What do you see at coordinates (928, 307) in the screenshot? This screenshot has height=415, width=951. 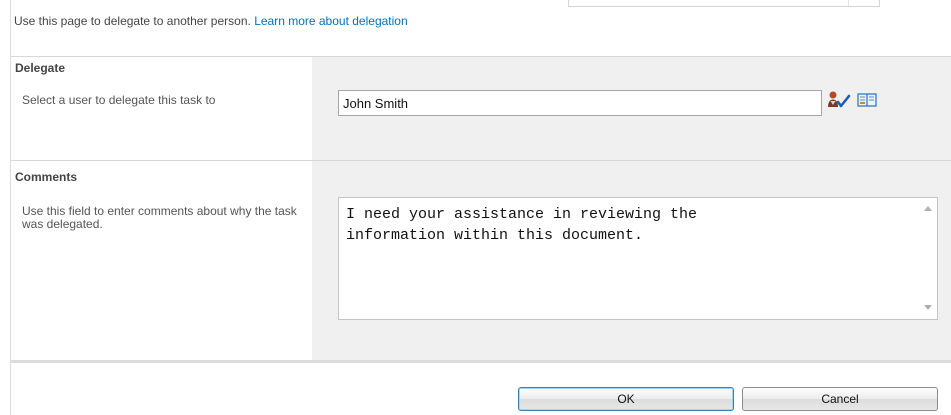 I see `scroll-down-icon` at bounding box center [928, 307].